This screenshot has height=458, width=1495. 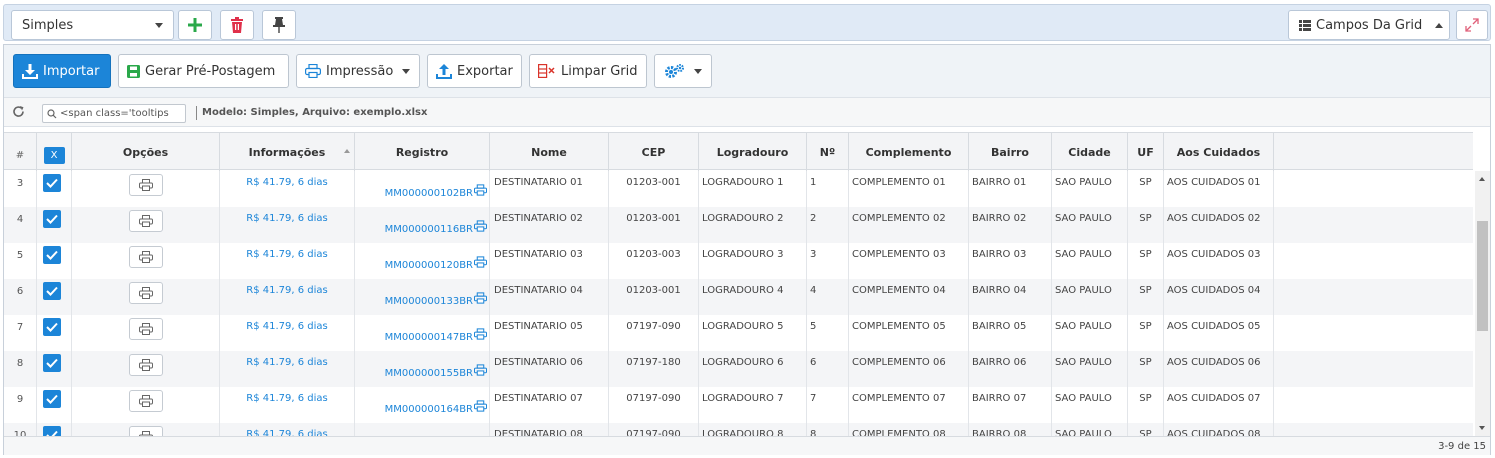 I want to click on row-logradouro: LOGRADOURO 3, so click(x=753, y=261).